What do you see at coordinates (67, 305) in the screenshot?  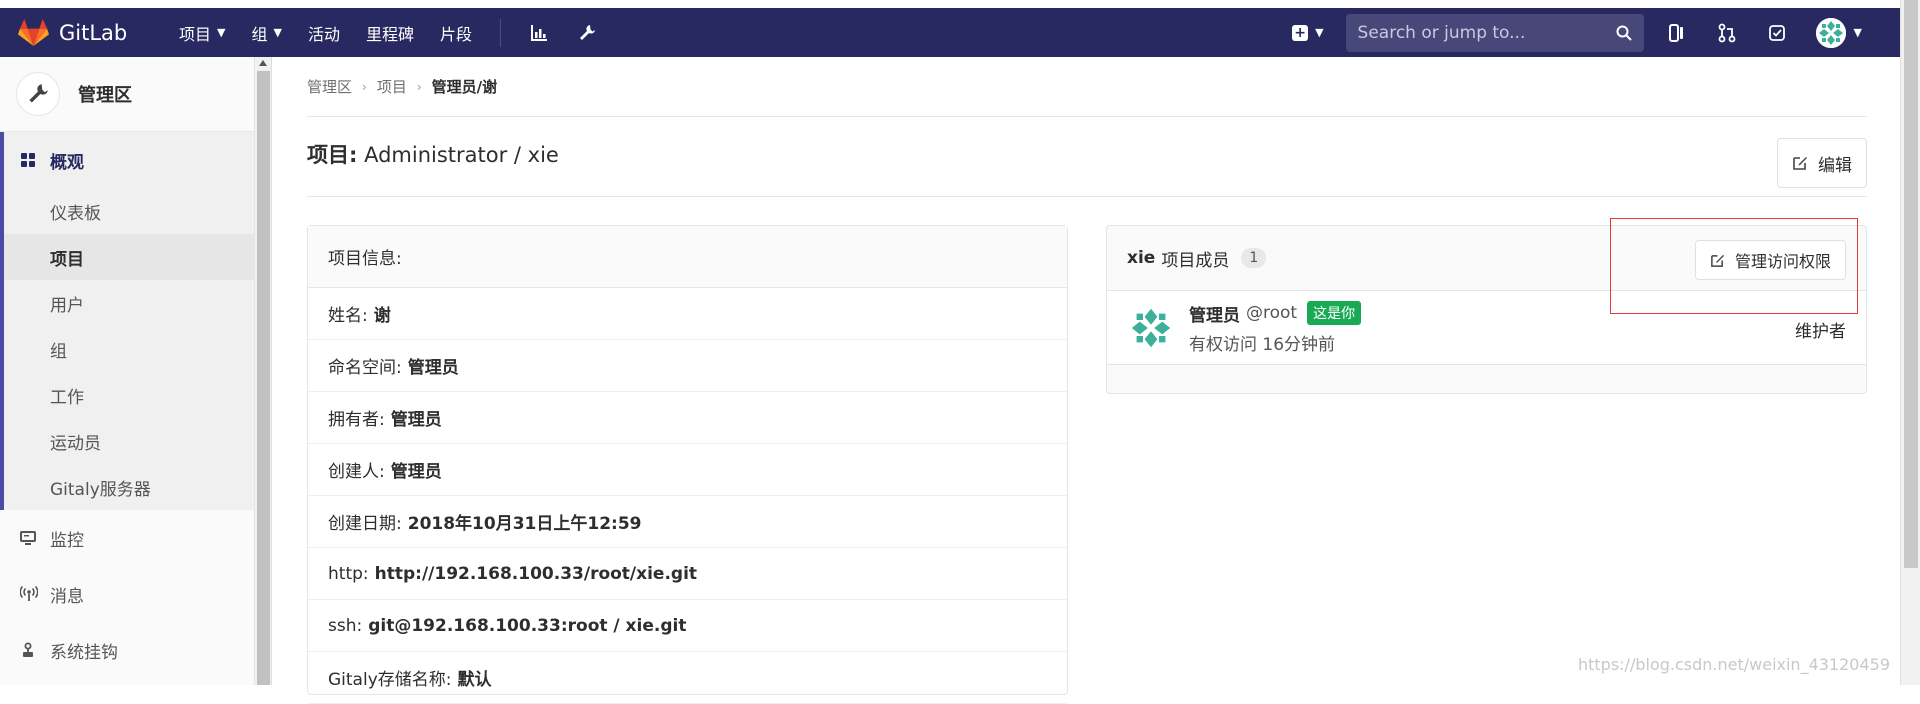 I see `sidebar-sub-label: 用户` at bounding box center [67, 305].